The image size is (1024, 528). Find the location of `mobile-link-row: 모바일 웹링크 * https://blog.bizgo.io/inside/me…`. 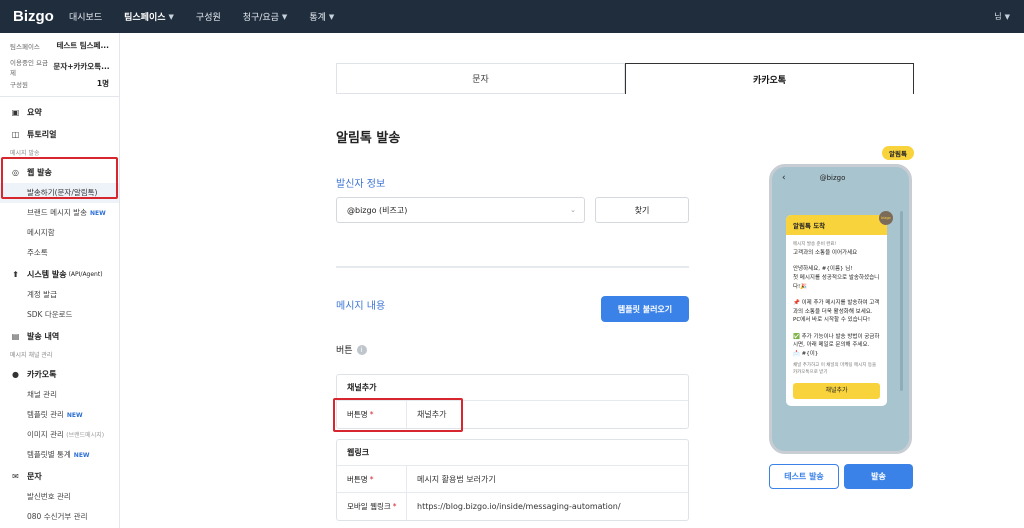

mobile-link-row: 모바일 웹링크 * https://blog.bizgo.io/inside/me… is located at coordinates (512, 506).